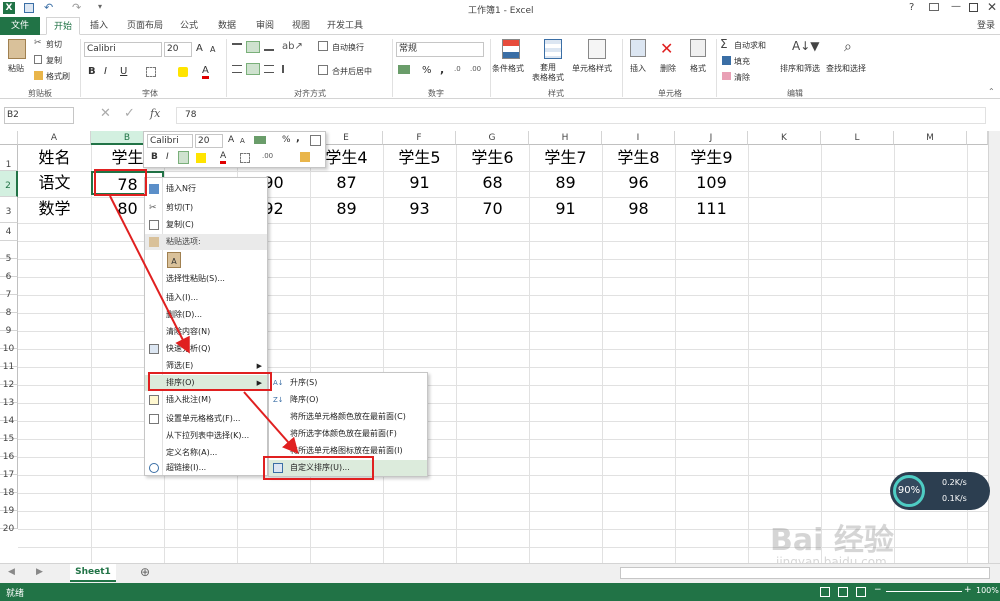 The height and width of the screenshot is (601, 1000). What do you see at coordinates (54, 60) in the screenshot?
I see `copy-button: 复制` at bounding box center [54, 60].